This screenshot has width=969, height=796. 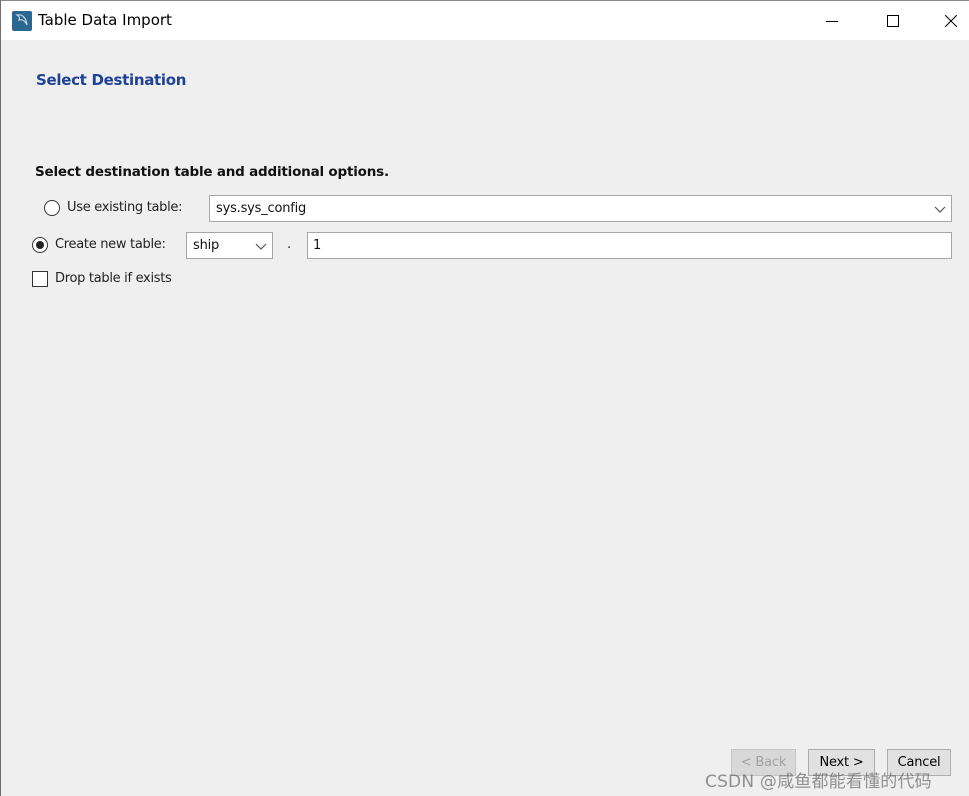 What do you see at coordinates (206, 245) in the screenshot?
I see `schema-value: ship` at bounding box center [206, 245].